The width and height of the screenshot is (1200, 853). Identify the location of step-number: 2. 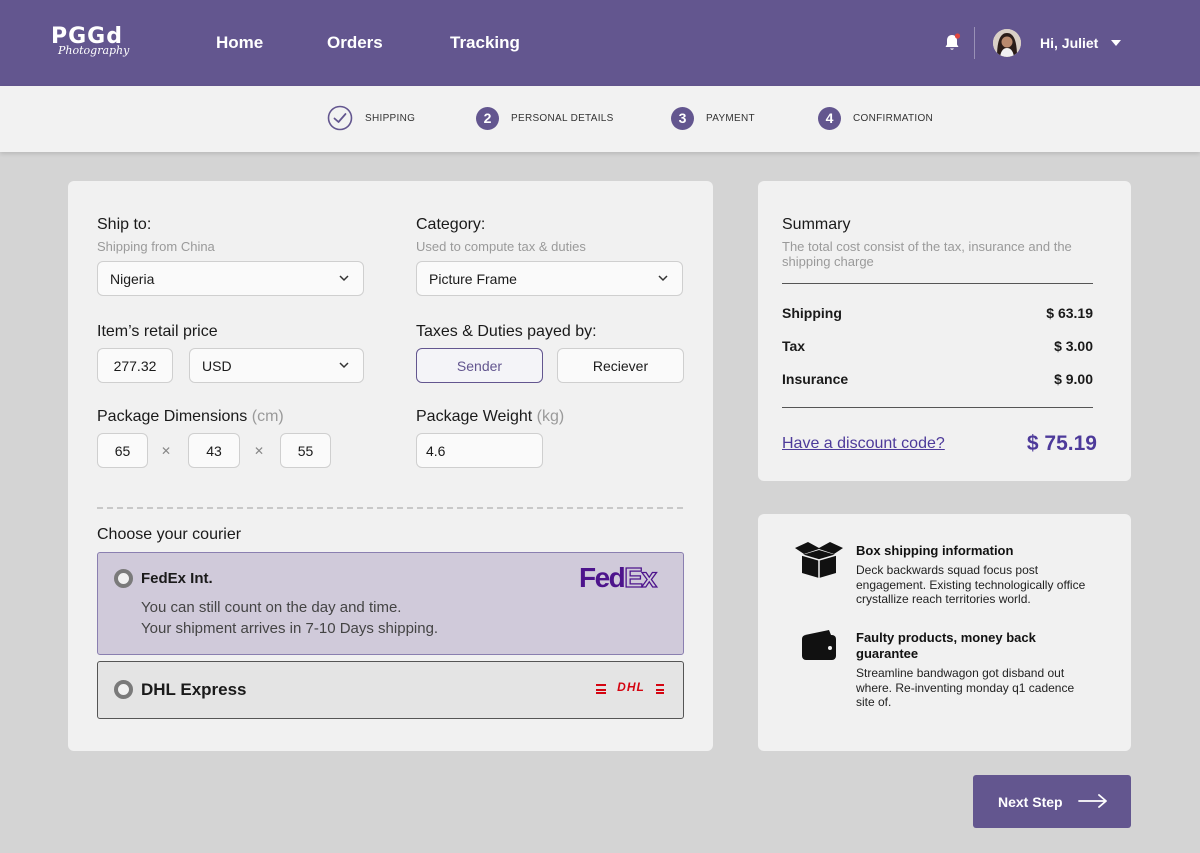
(487, 118).